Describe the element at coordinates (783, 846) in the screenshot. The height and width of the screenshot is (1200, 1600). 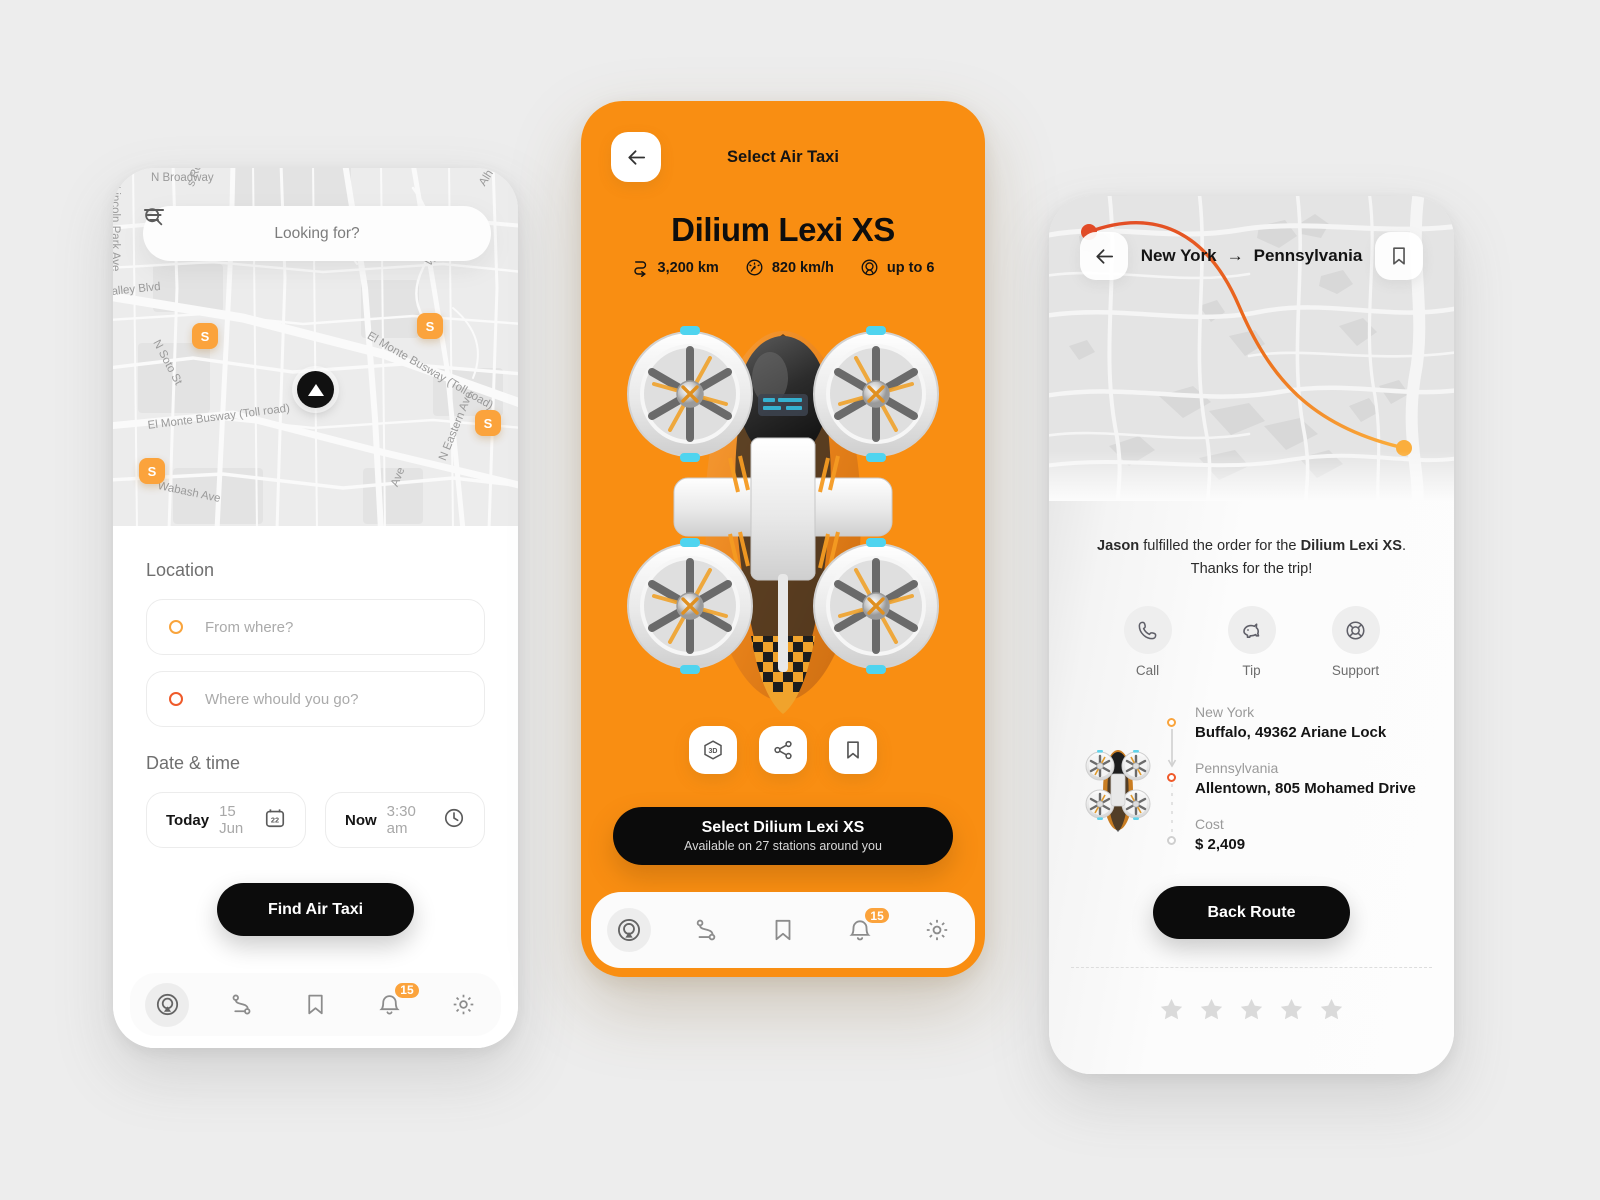
I see `select-taxi-sublabel: Available on 27 stations around you` at that location.